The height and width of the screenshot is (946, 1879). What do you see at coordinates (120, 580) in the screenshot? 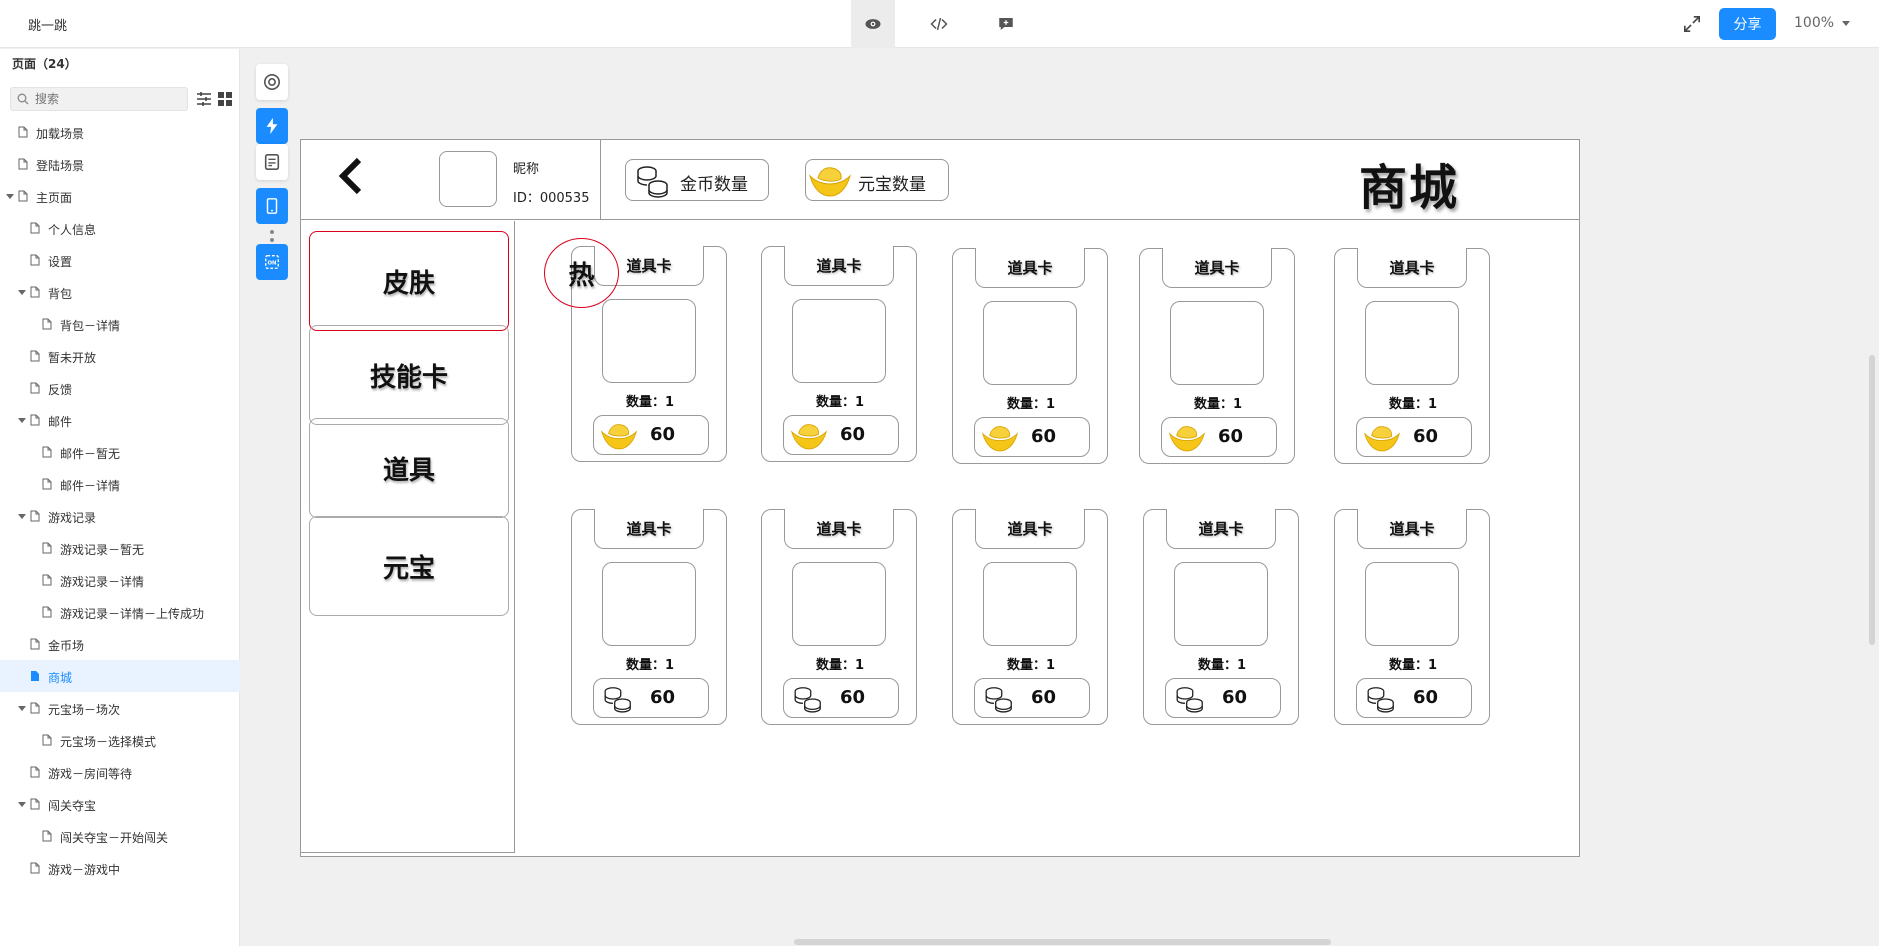
I see `page-item: 游戏记录－详情` at bounding box center [120, 580].